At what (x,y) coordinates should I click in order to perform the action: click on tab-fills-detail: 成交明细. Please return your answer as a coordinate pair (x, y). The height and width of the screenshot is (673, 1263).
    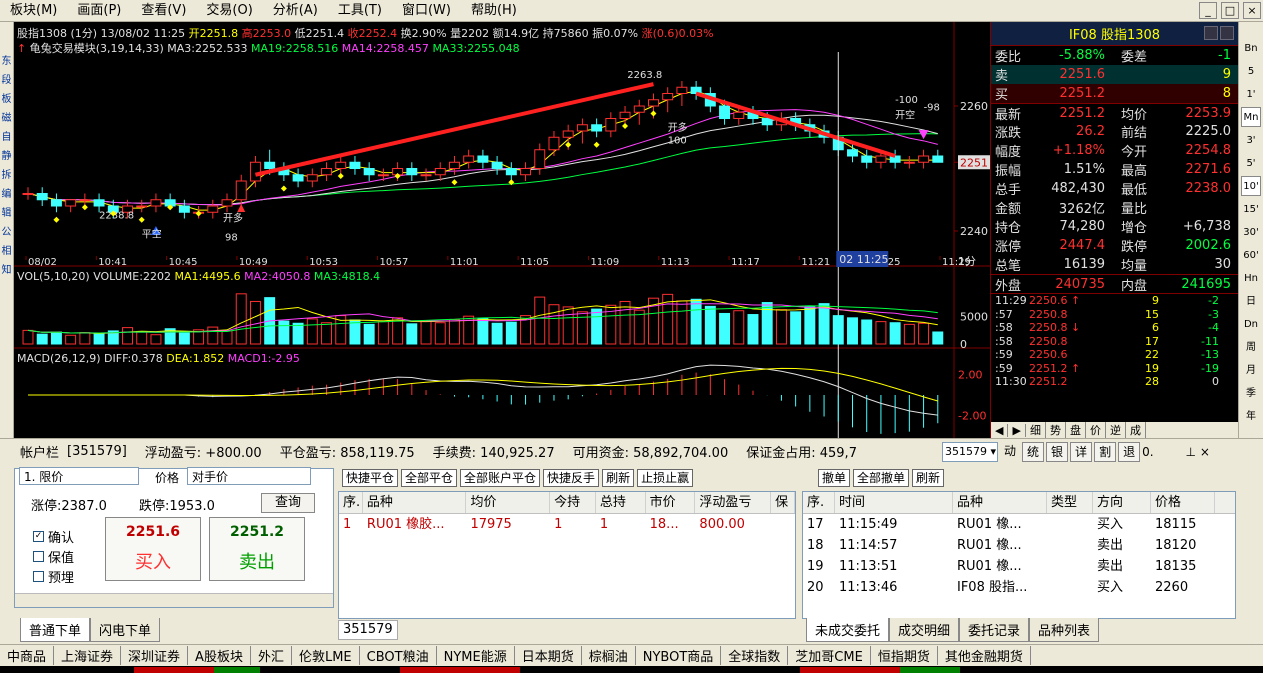
    Looking at the image, I should click on (924, 630).